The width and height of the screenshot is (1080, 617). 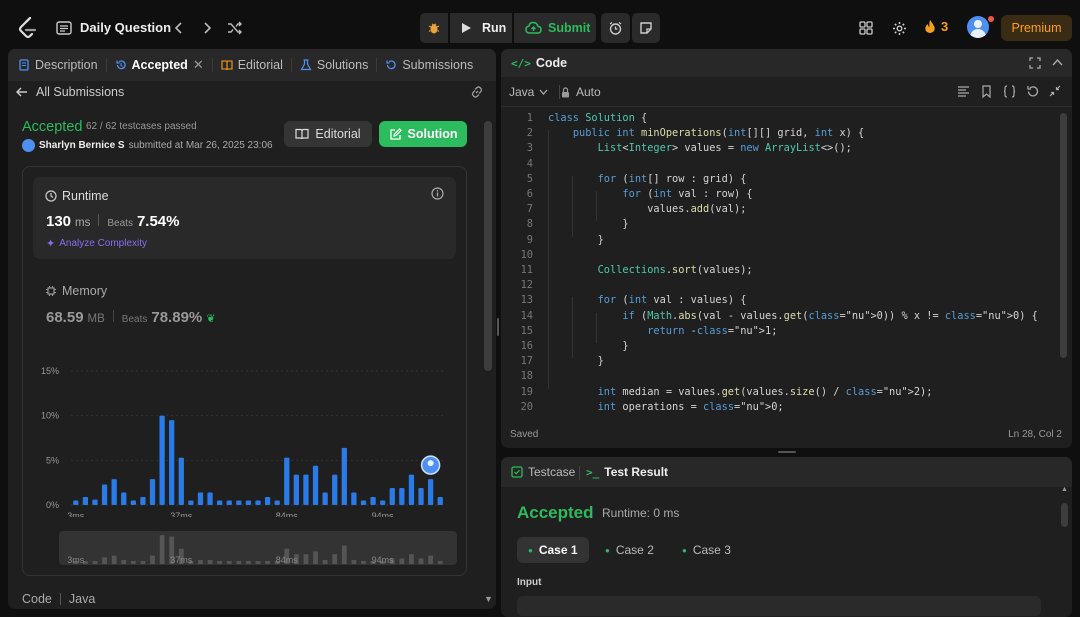 What do you see at coordinates (96, 243) in the screenshot?
I see `analyze-complexity-link: ✦ Analyze Complexity` at bounding box center [96, 243].